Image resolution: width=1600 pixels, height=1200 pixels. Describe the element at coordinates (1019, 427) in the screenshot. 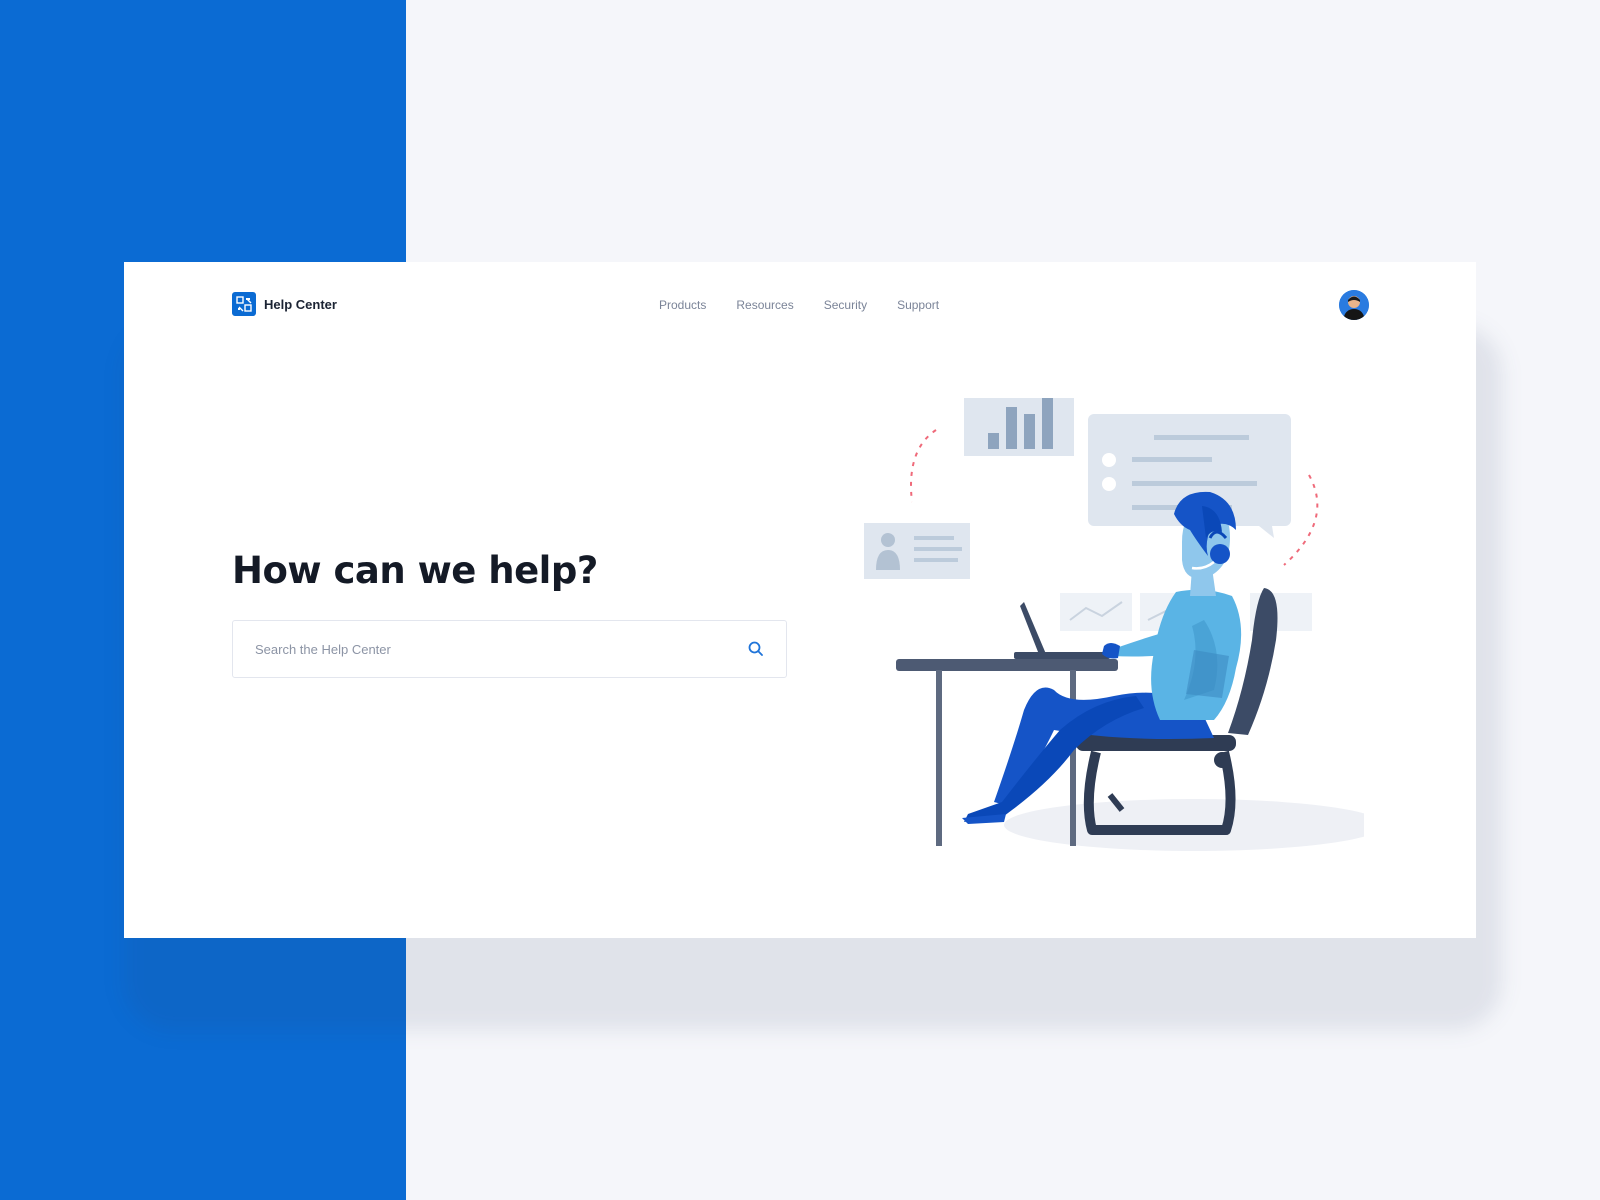

I see `bar-chart-card` at that location.